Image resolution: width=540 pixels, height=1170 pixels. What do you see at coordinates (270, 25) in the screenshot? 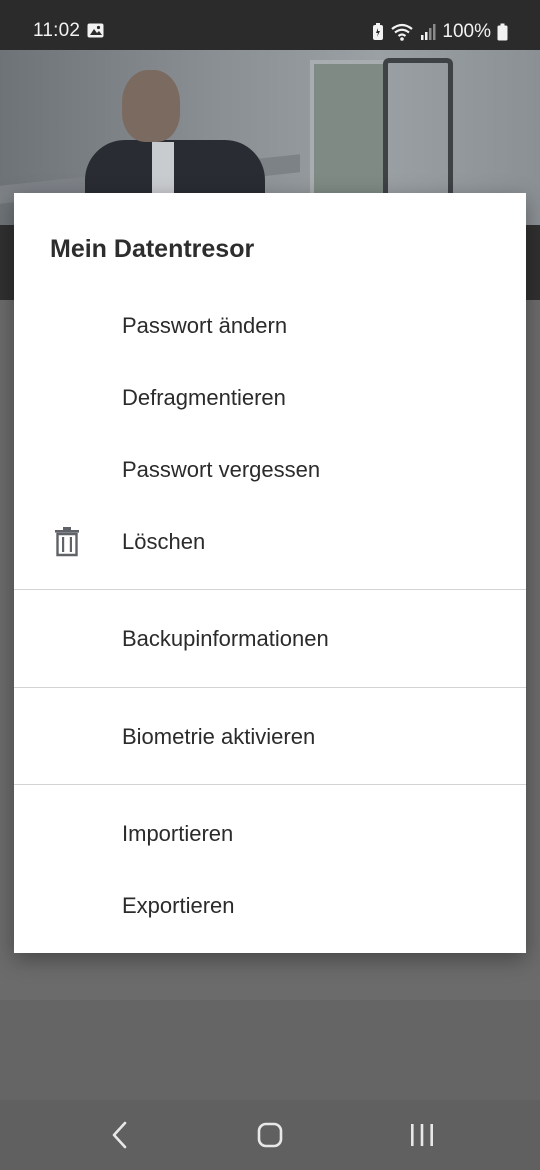
I see `status-bar: 11:02 100%` at bounding box center [270, 25].